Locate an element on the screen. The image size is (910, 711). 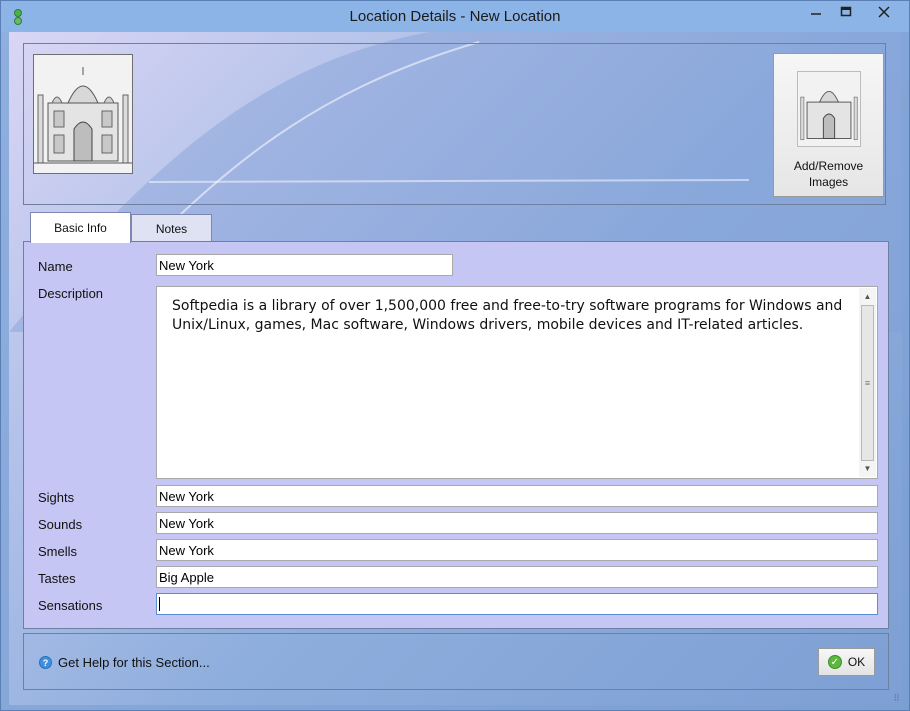
maximize-button is located at coordinates (846, 12).